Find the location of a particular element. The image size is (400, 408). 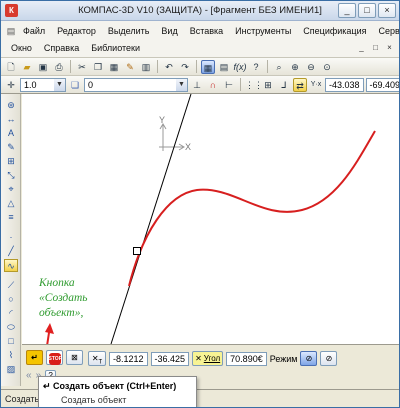

menu-select: Выделить is located at coordinates (129, 31).